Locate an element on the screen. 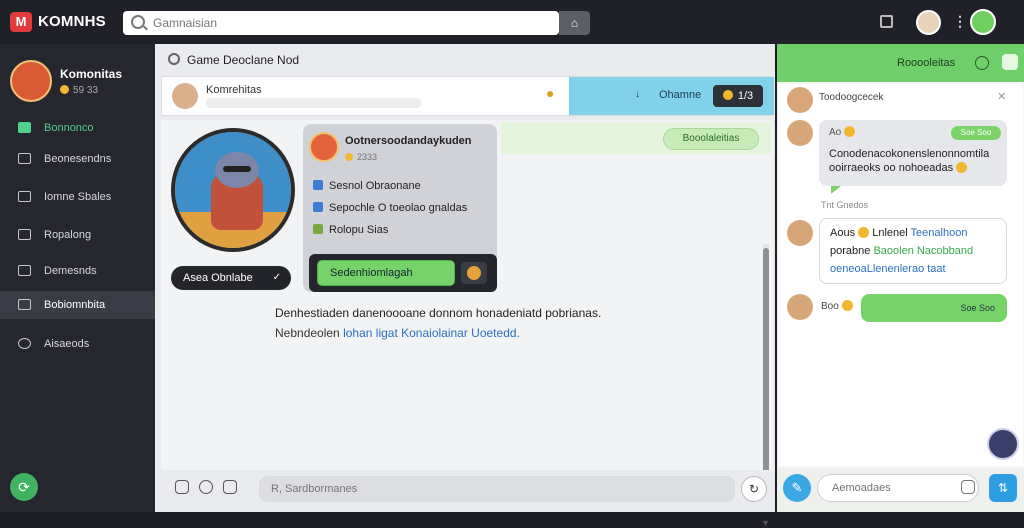 The height and width of the screenshot is (528, 1024). status-pill: Booolaleitias is located at coordinates (711, 139).